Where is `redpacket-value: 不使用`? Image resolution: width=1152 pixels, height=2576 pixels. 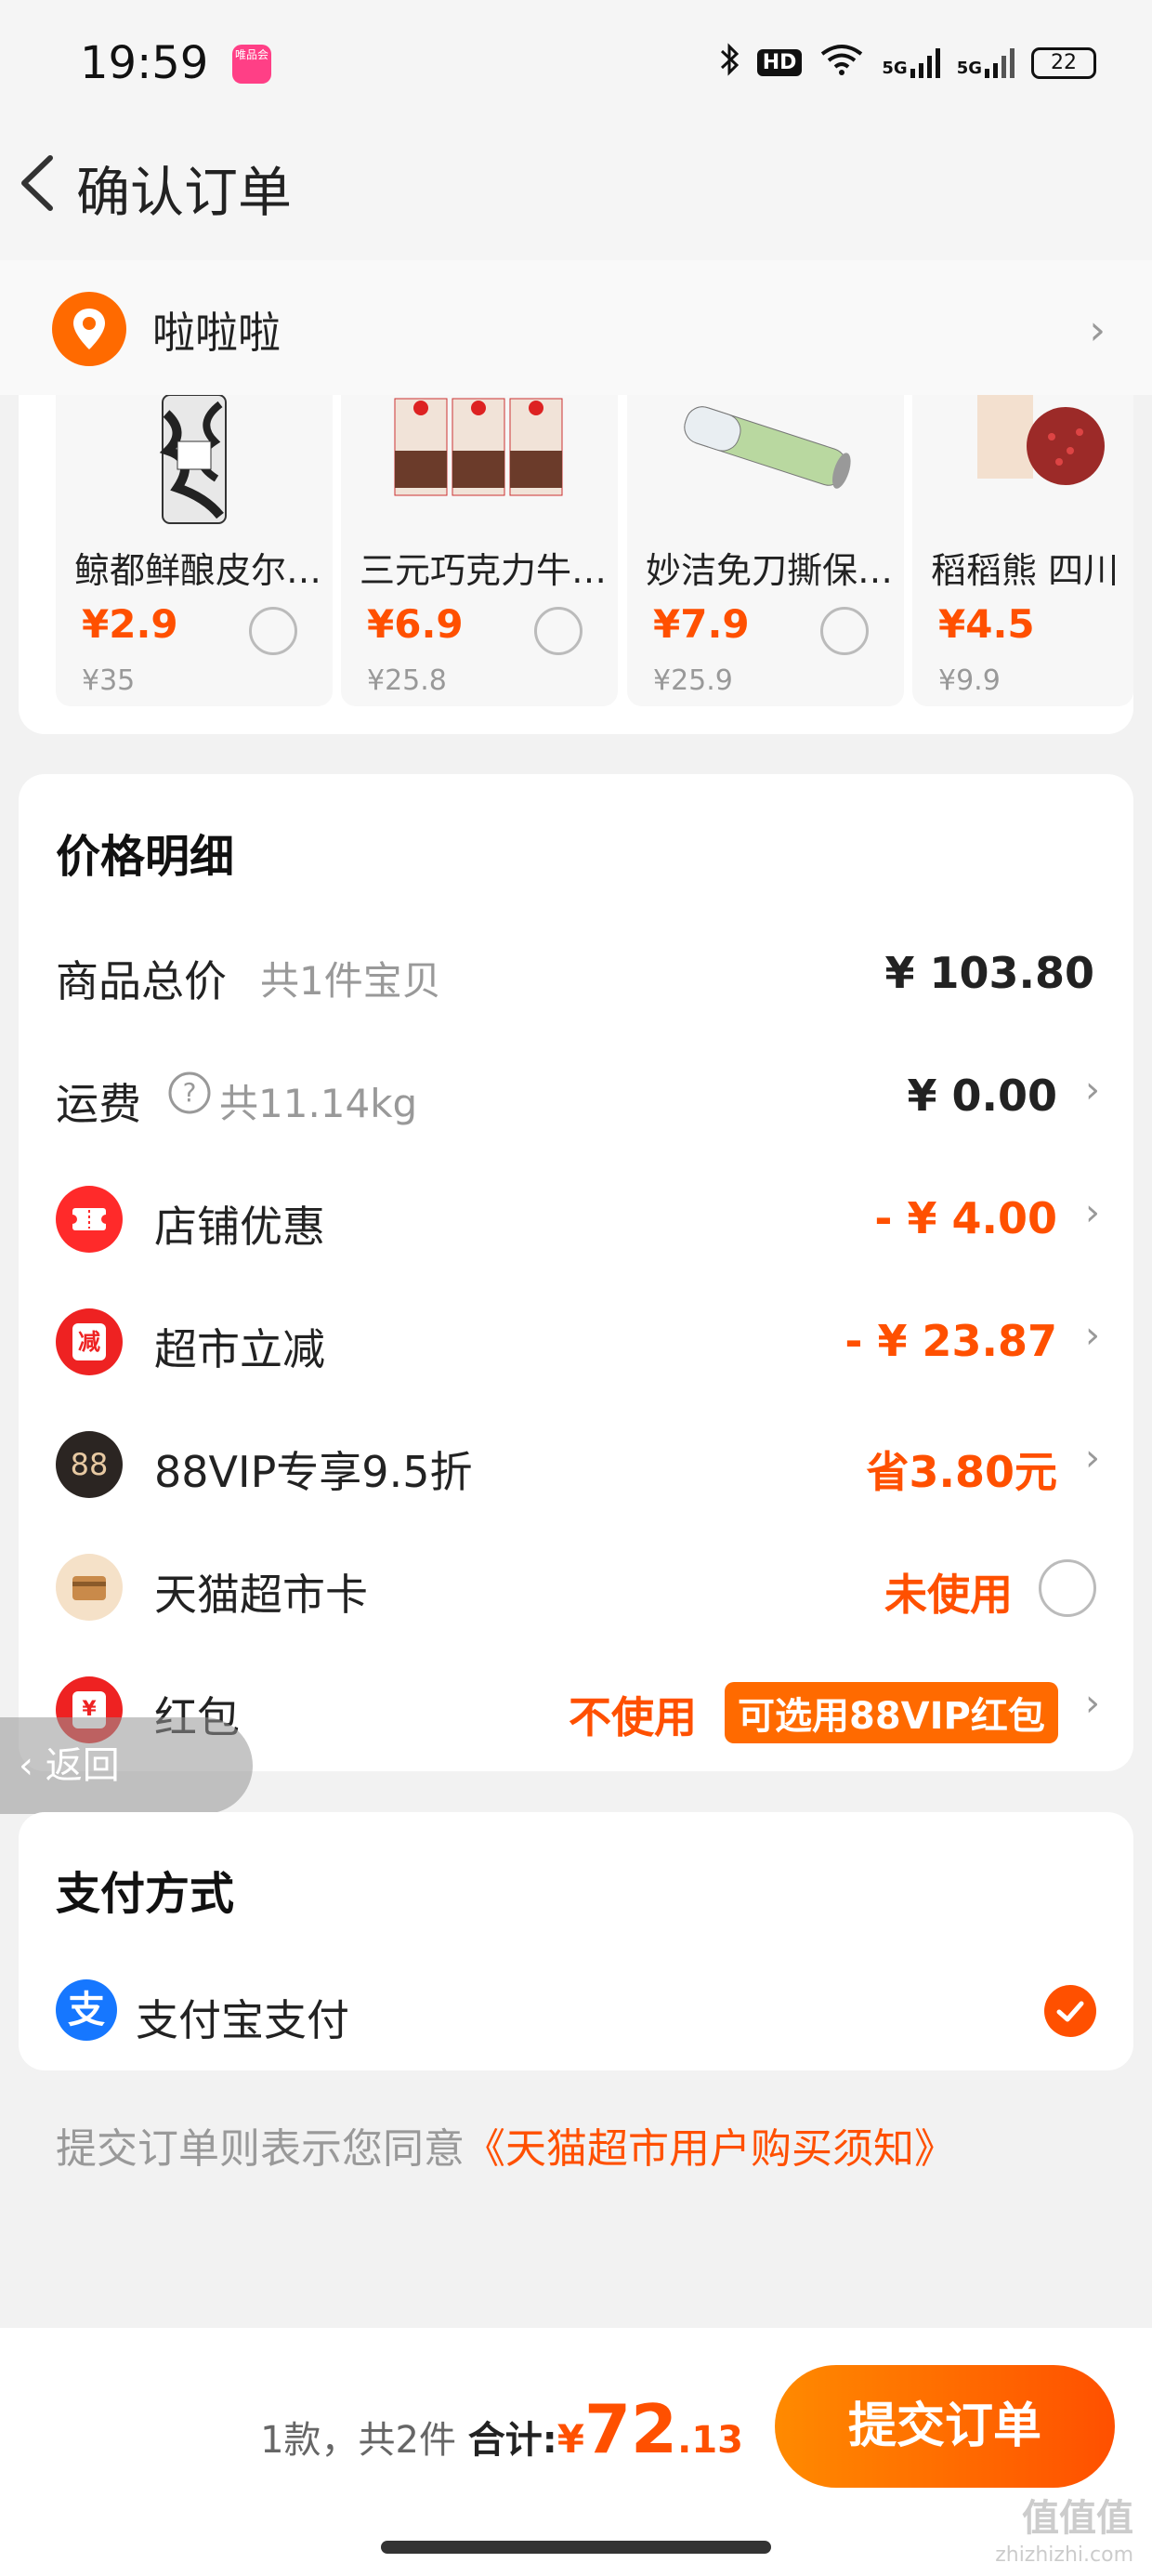 redpacket-value: 不使用 is located at coordinates (633, 1717).